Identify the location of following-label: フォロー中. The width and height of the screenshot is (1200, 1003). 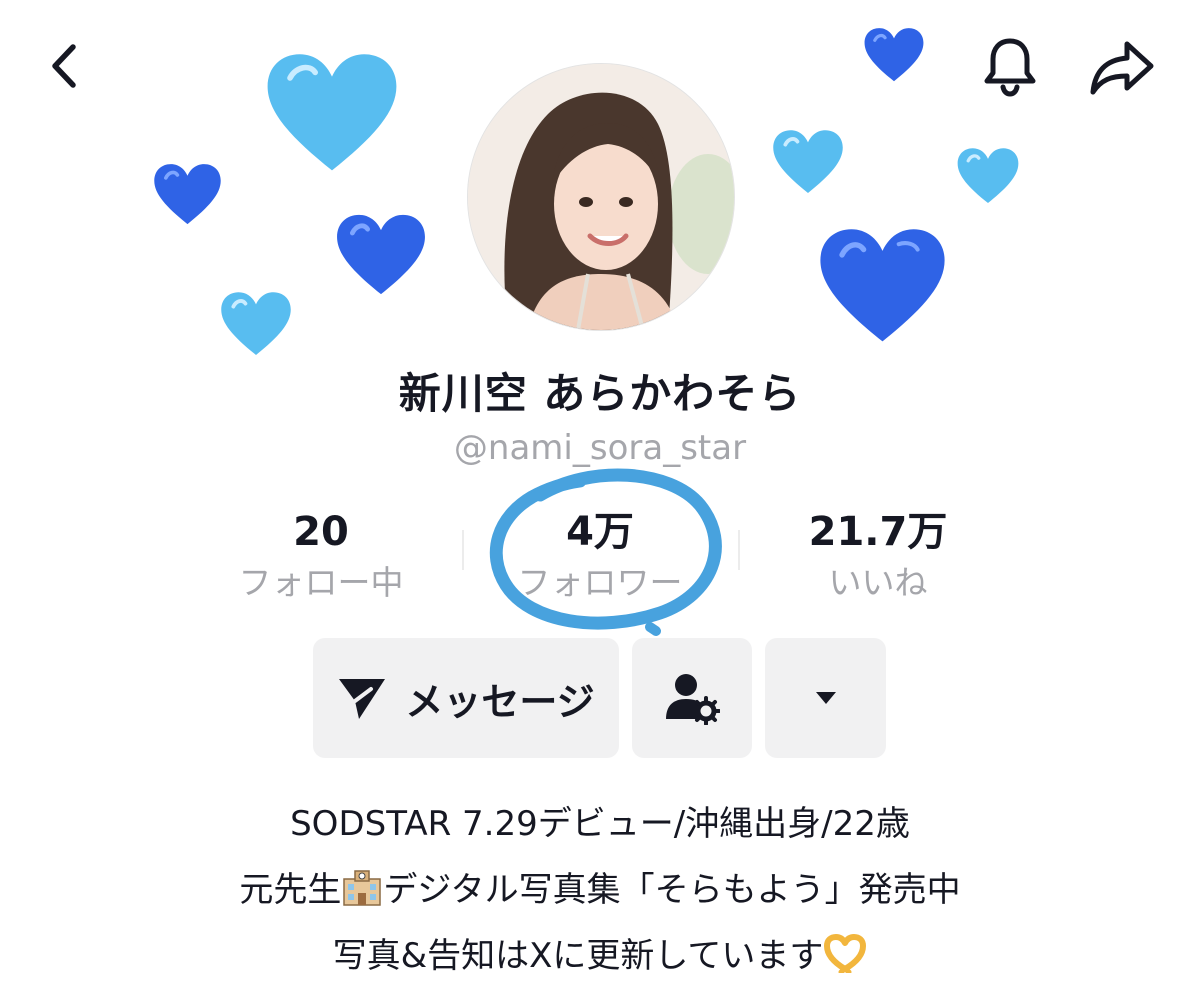
(321, 582).